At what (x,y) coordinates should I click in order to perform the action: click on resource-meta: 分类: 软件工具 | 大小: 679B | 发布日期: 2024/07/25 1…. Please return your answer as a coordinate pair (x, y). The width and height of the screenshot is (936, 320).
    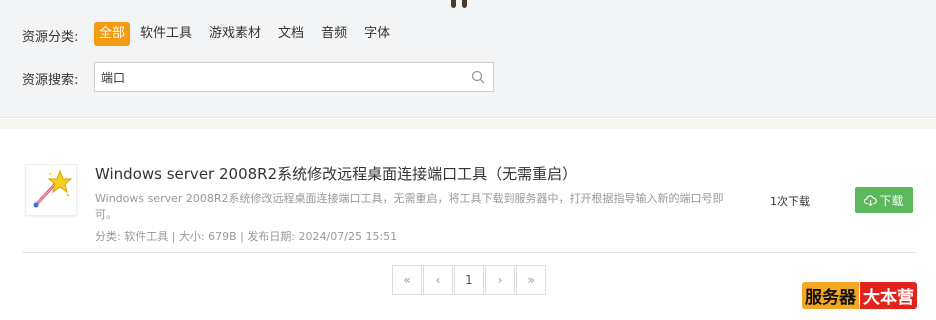
    Looking at the image, I should click on (246, 236).